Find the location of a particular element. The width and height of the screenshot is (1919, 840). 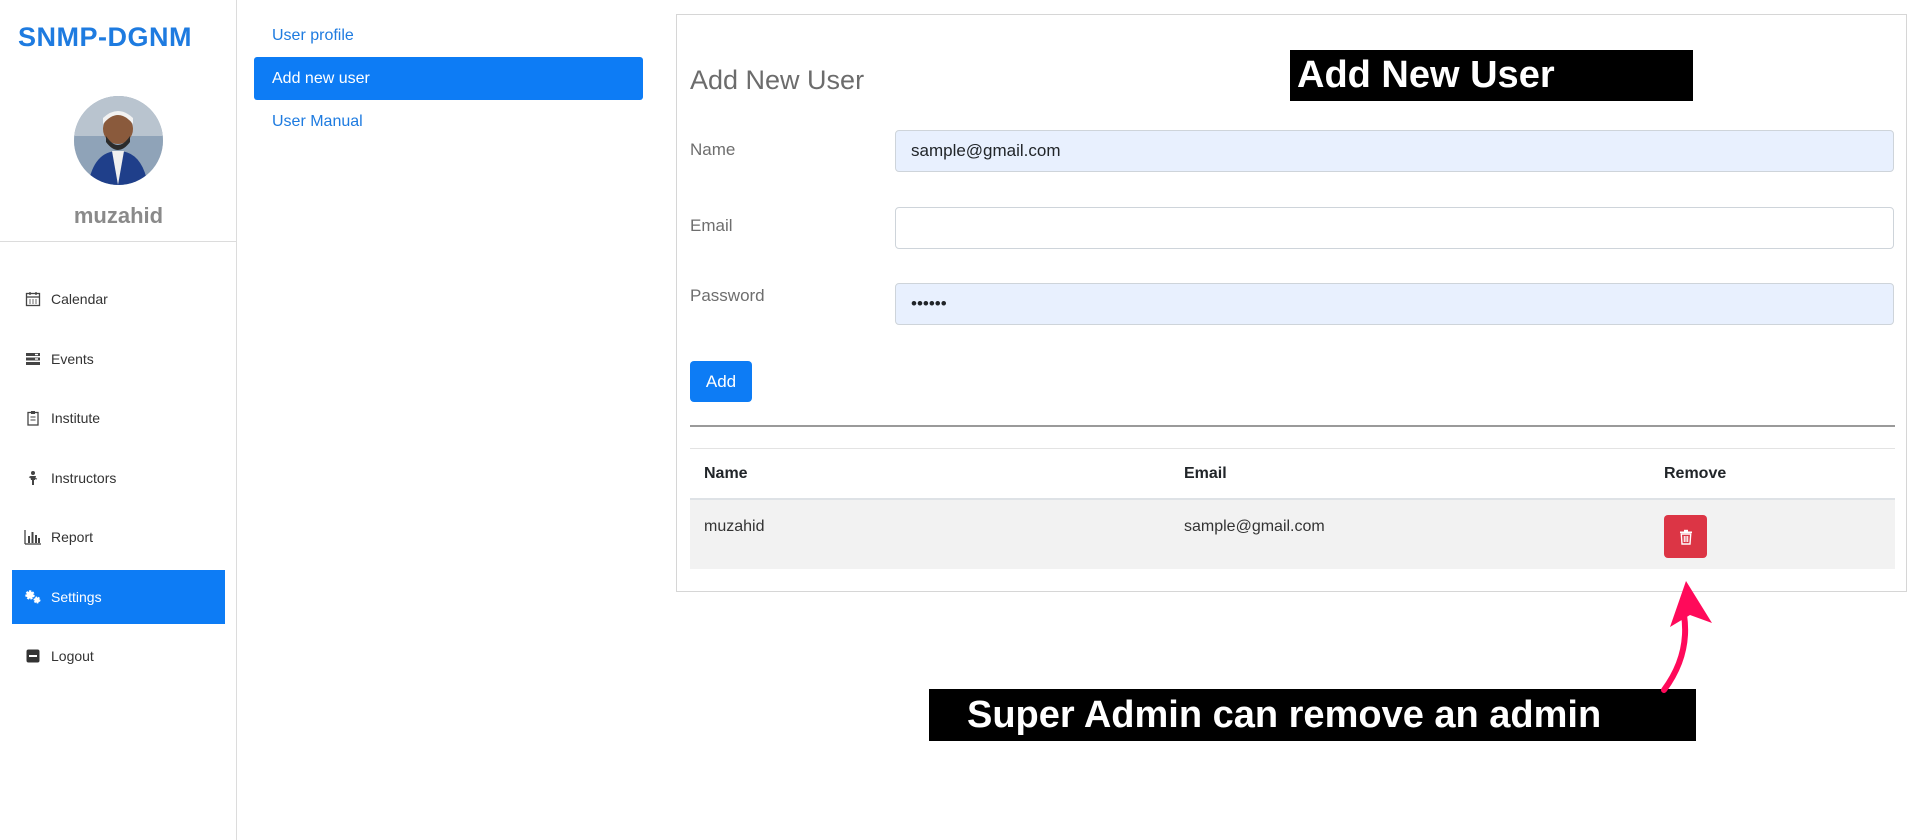

trash-icon is located at coordinates (1686, 537).